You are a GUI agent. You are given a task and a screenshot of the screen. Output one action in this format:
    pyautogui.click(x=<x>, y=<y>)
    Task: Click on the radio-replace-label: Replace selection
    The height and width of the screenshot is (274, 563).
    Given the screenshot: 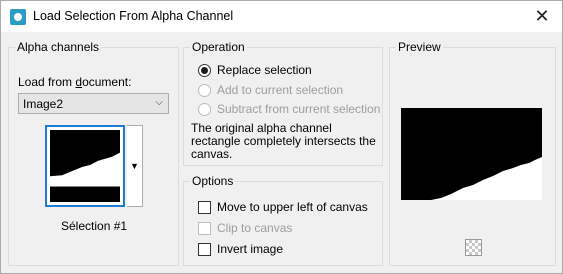 What is the action you would take?
    pyautogui.click(x=264, y=70)
    